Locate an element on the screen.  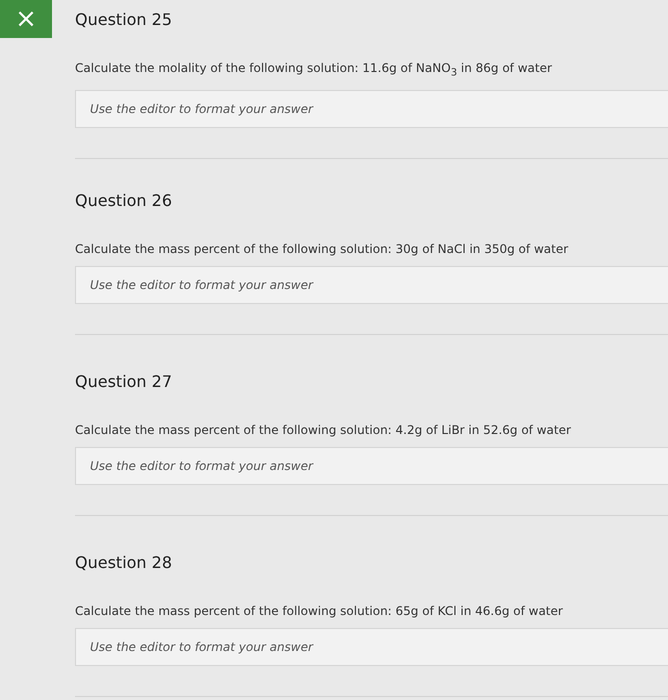
question-prompt: Calculate the mass percent of the following solution: 65g of KCl in 46.6g of water is located at coordinates (319, 611).